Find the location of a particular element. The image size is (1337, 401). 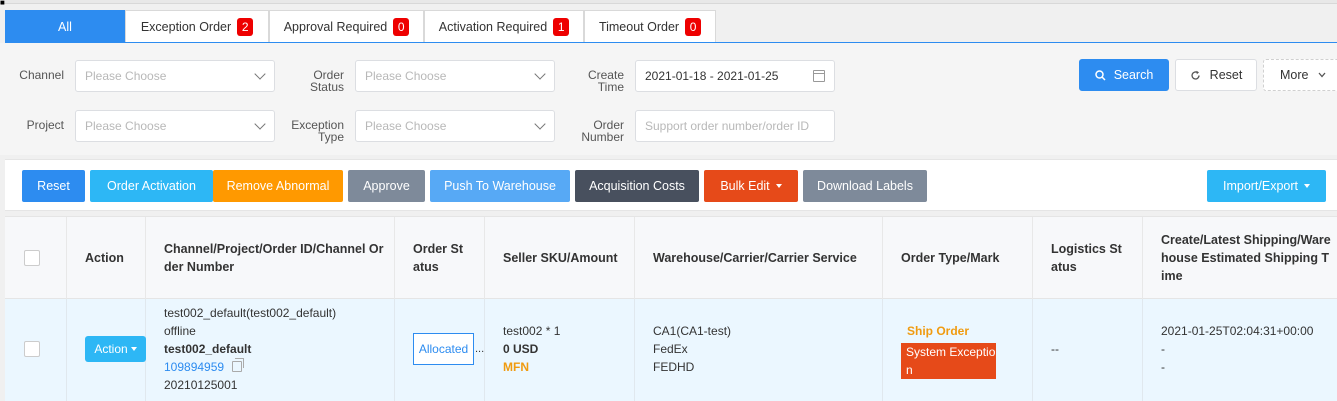

order-id-line: 109894959 is located at coordinates (204, 367).